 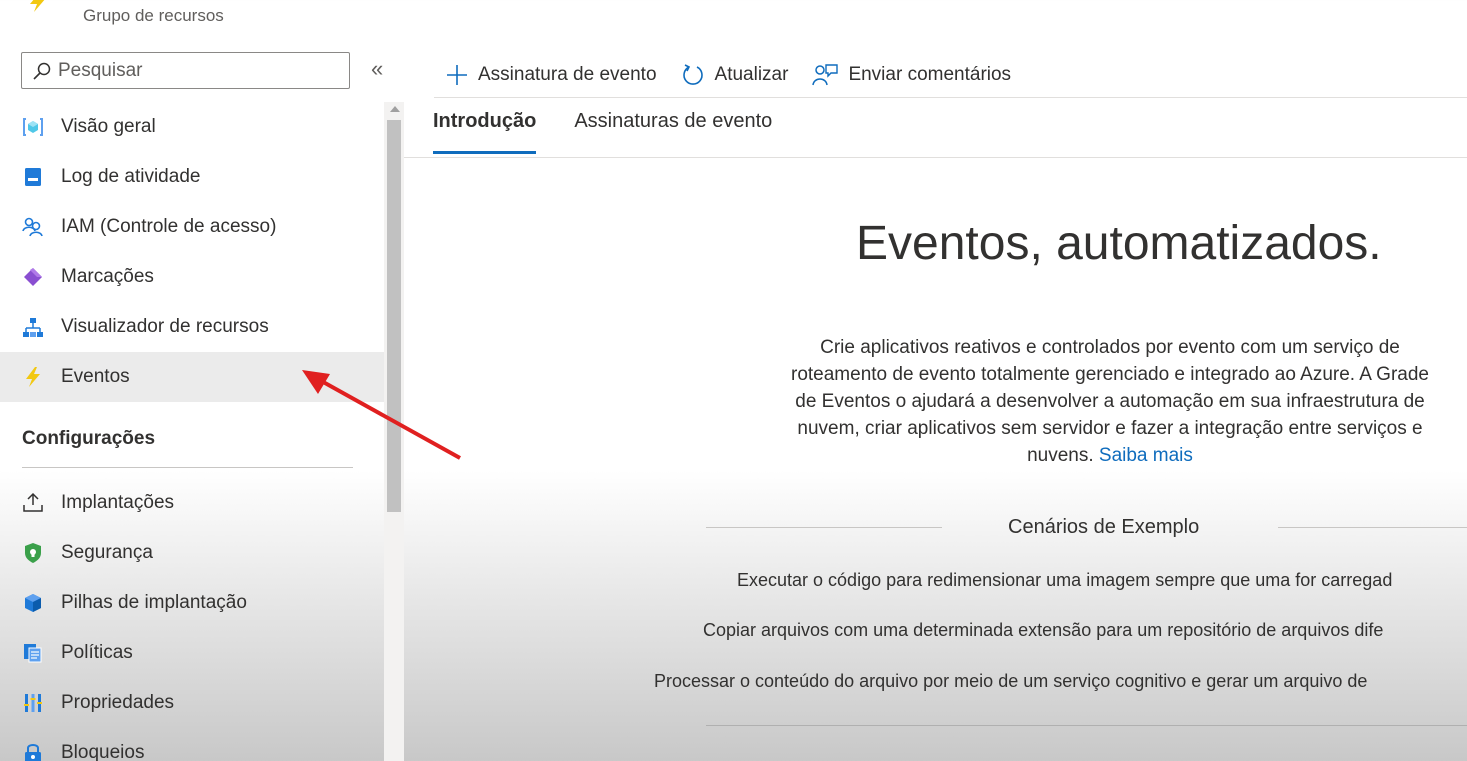 I want to click on search-box, so click(x=185, y=70).